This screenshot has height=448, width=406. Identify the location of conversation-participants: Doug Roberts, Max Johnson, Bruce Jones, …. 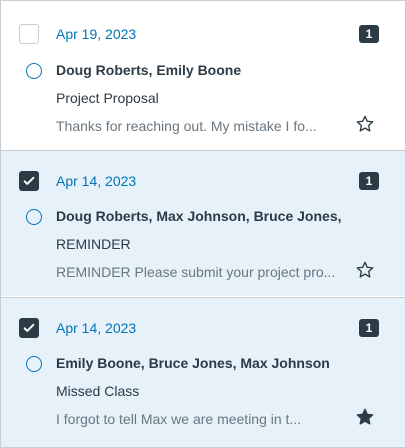
(201, 216).